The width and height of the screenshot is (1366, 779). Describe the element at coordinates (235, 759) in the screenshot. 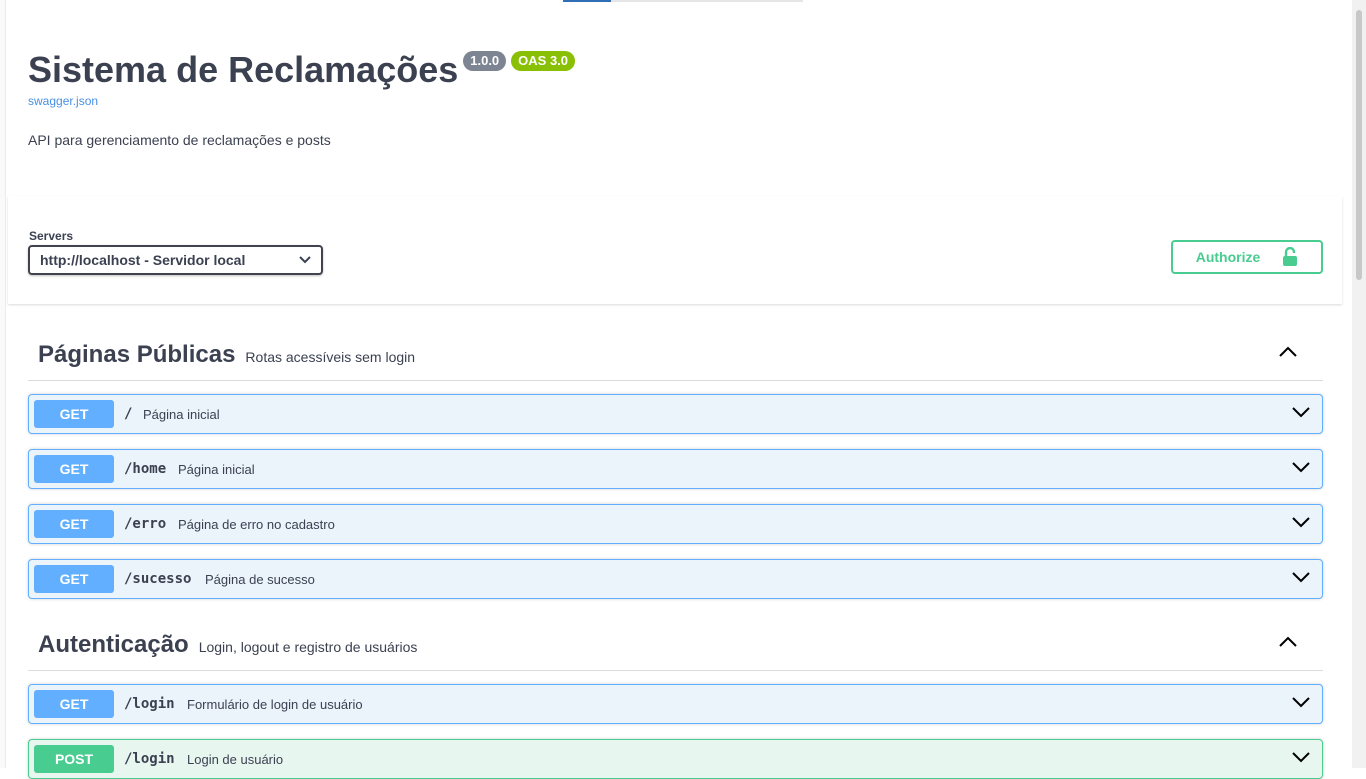

I see `operation-summary: Login de usuário` at that location.